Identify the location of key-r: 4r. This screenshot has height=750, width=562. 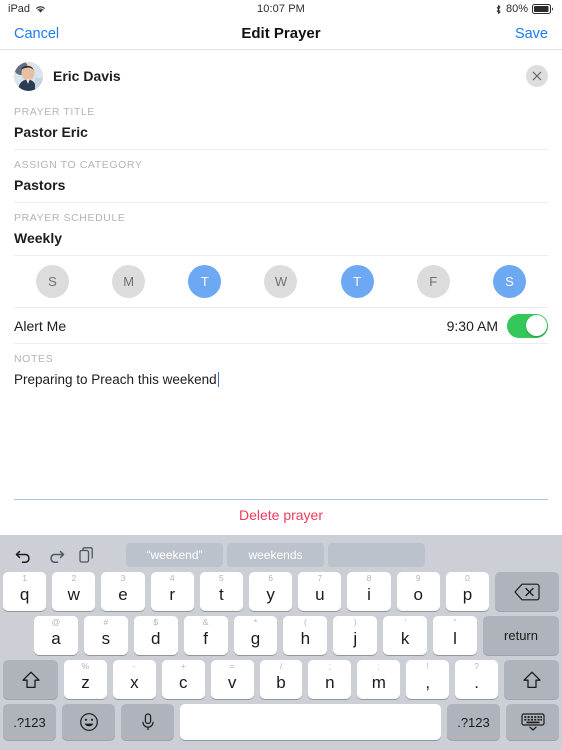
(172, 591).